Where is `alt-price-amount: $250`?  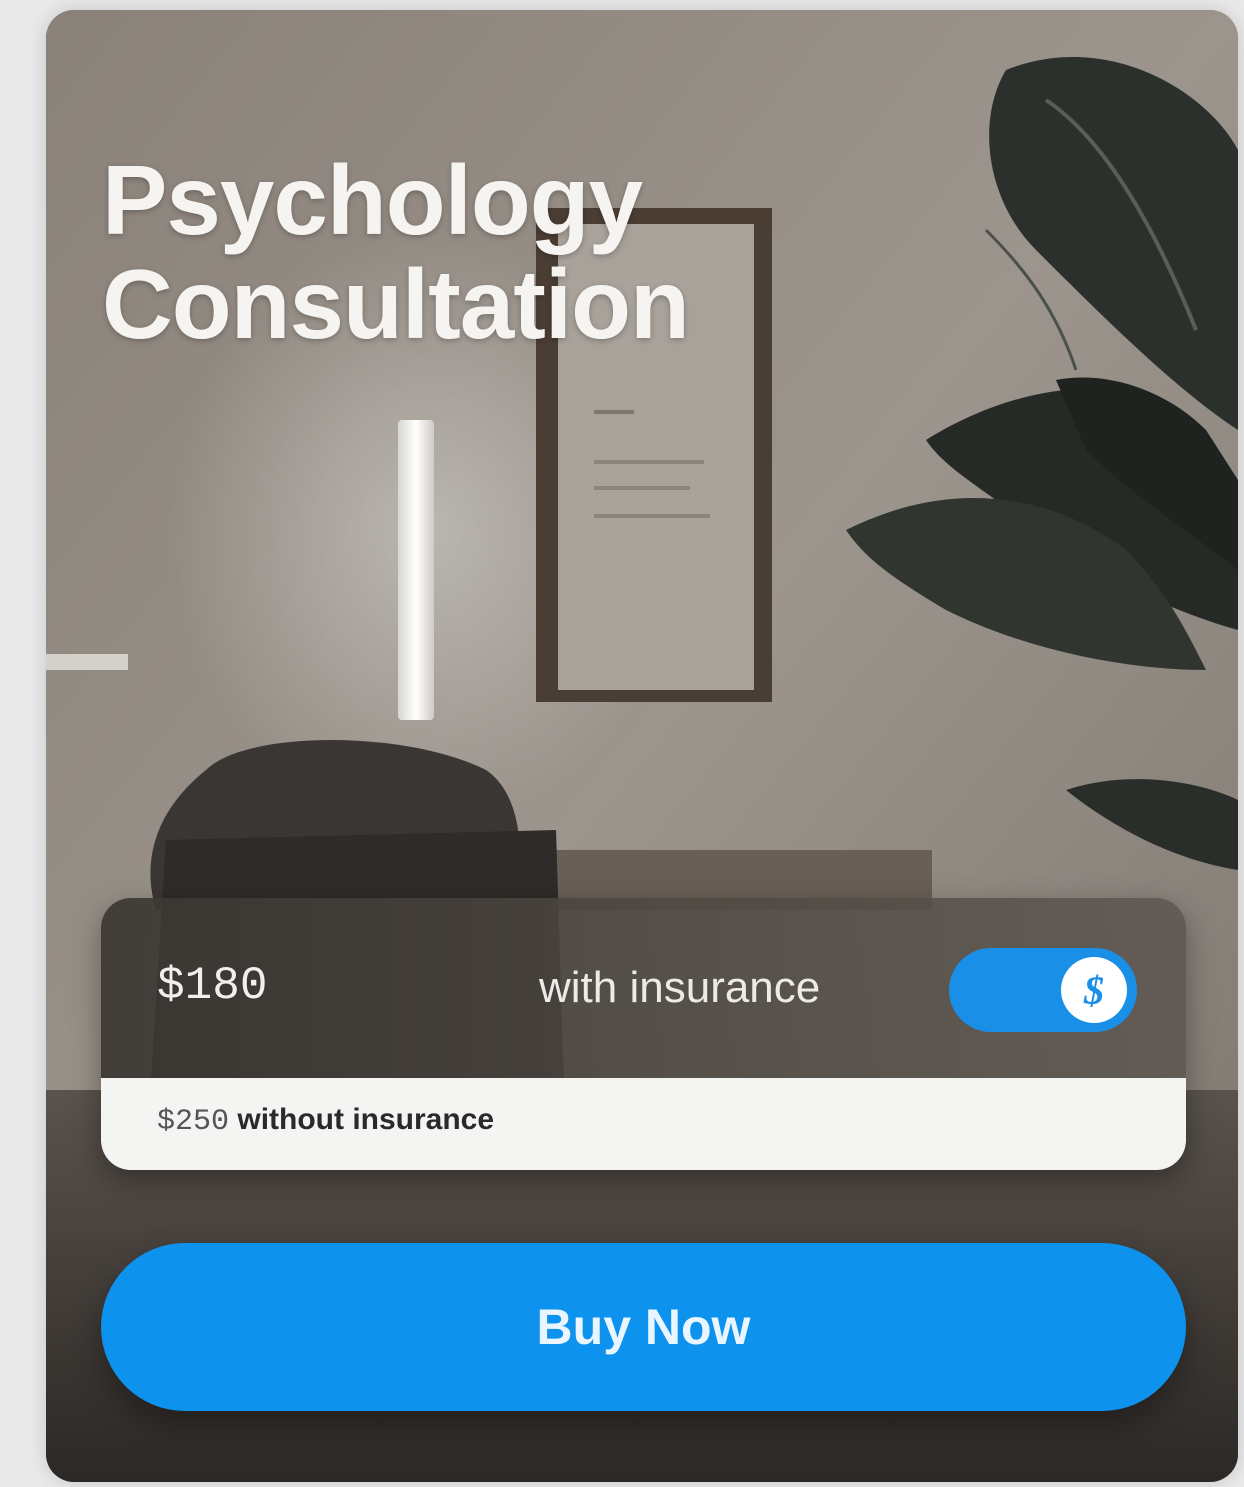
alt-price-amount: $250 is located at coordinates (193, 1122).